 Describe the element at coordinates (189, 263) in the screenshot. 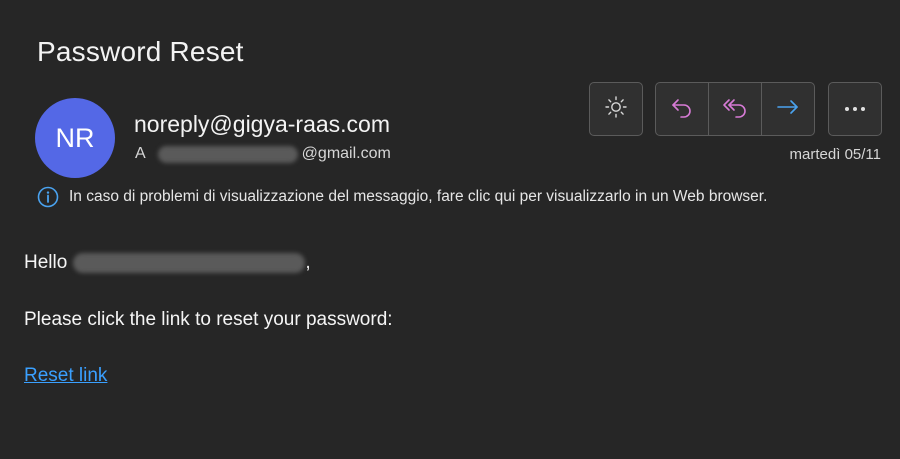

I see `redacted-name` at that location.